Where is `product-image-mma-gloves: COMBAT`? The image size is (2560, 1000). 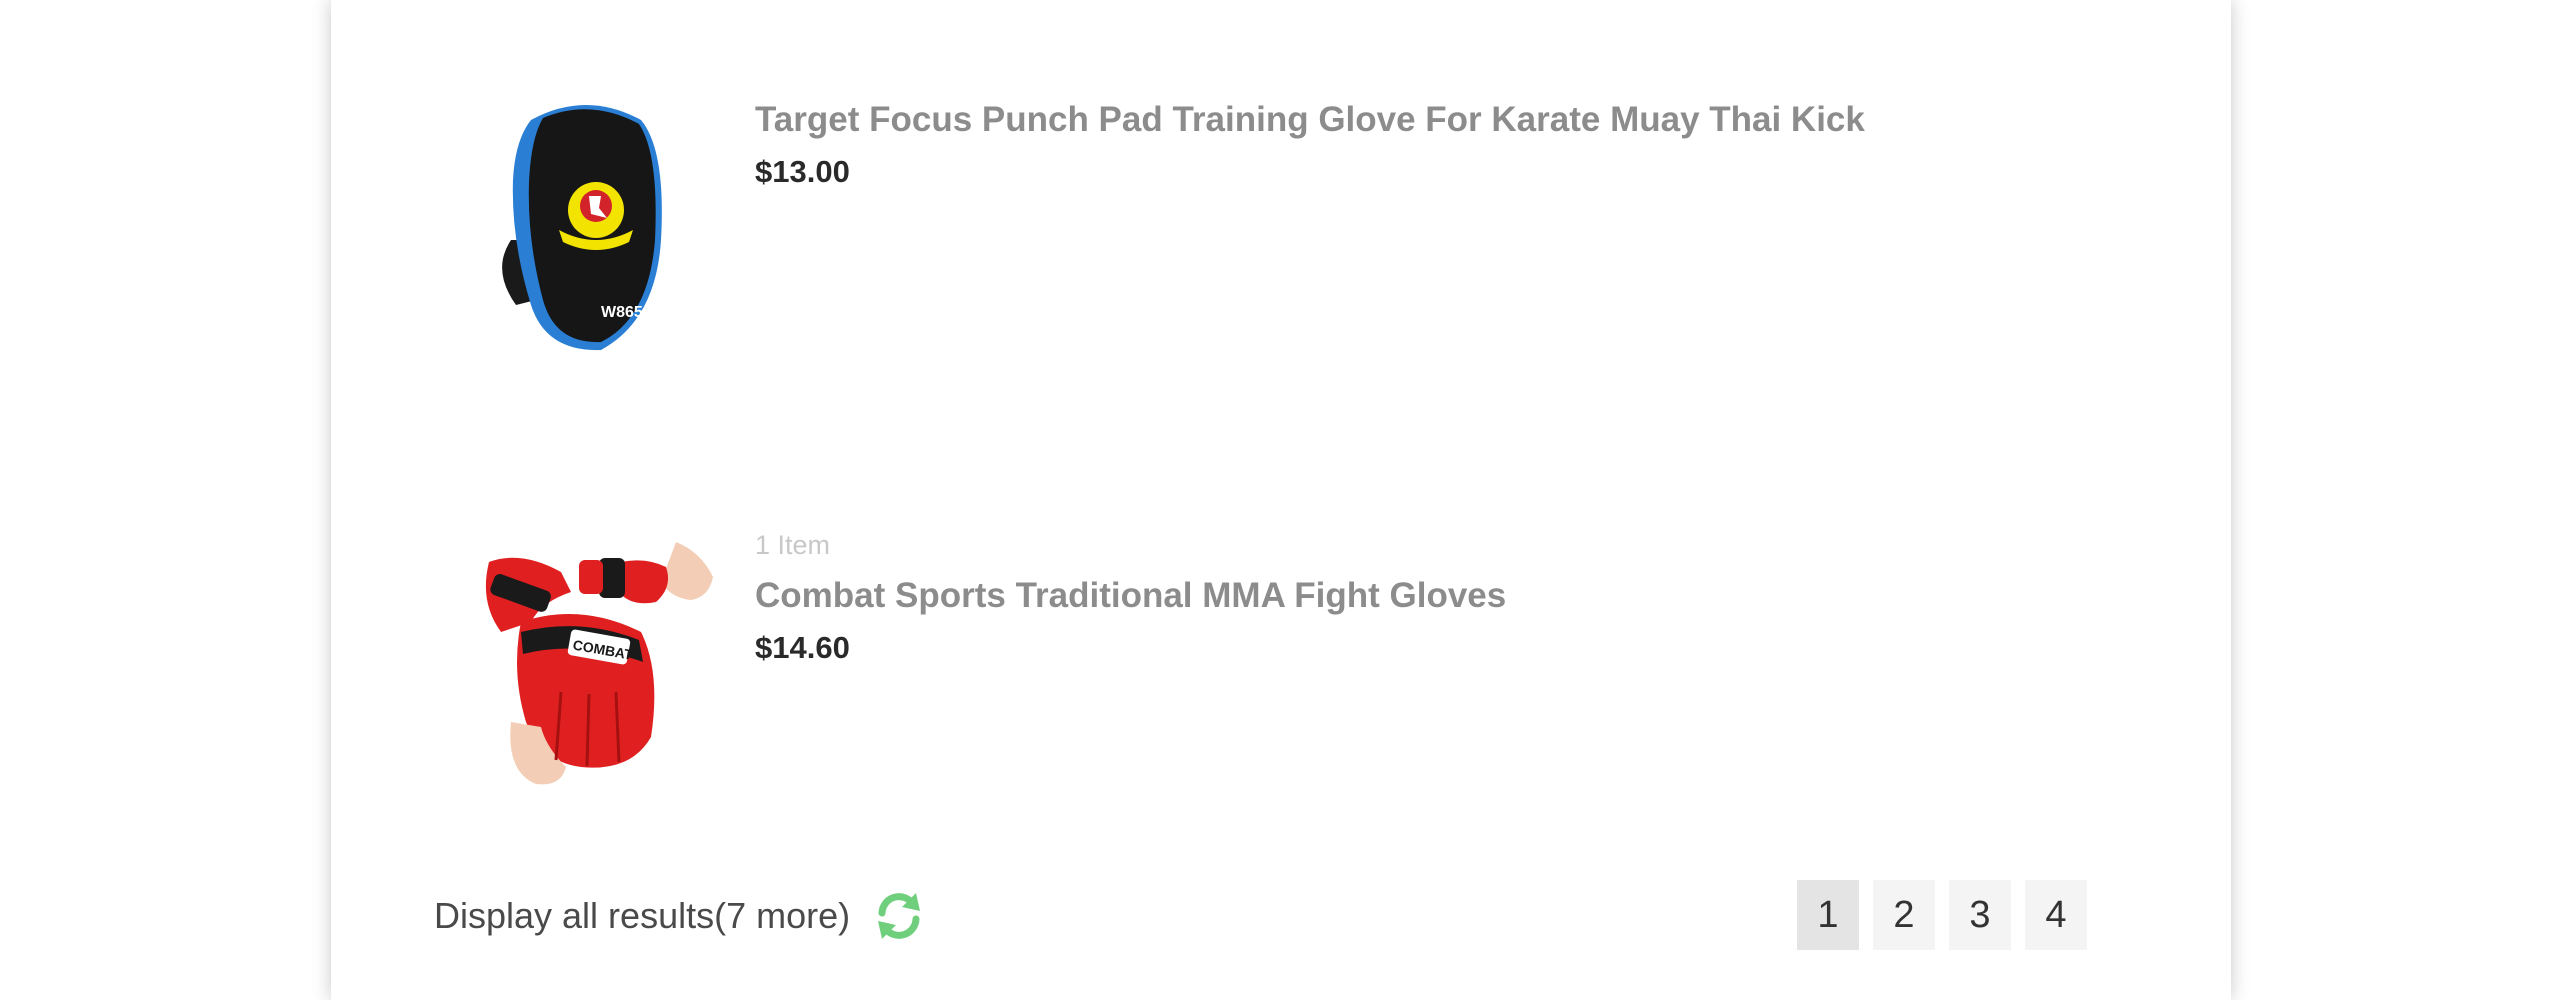
product-image-mma-gloves: COMBAT is located at coordinates (586, 657).